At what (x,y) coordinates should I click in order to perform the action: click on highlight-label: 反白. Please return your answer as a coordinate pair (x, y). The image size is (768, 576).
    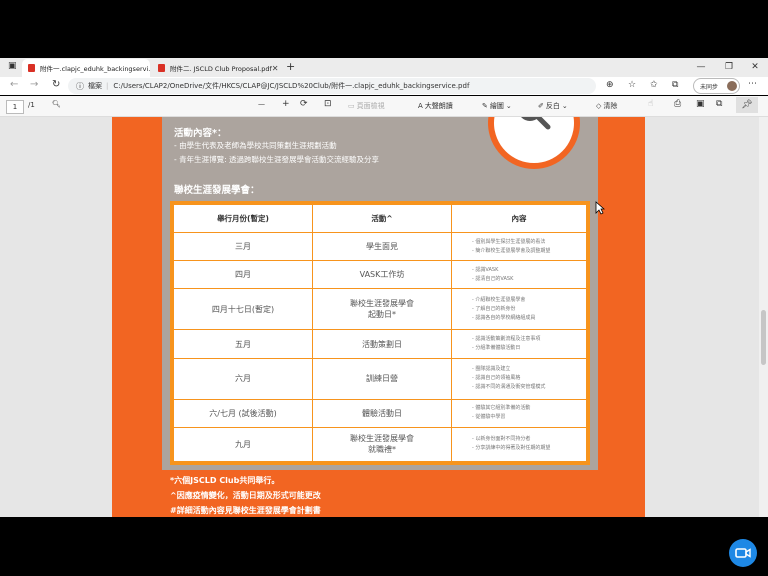
    Looking at the image, I should click on (552, 106).